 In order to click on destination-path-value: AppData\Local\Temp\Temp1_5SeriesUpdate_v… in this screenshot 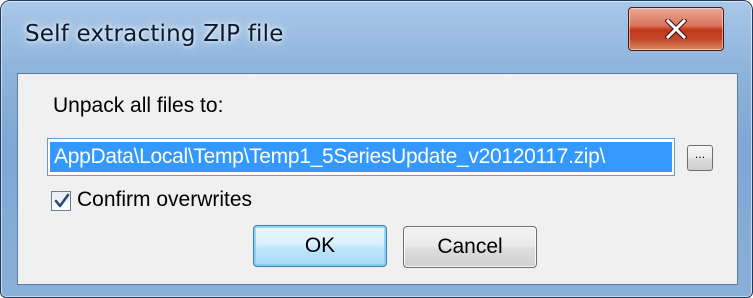, I will do `click(361, 157)`.